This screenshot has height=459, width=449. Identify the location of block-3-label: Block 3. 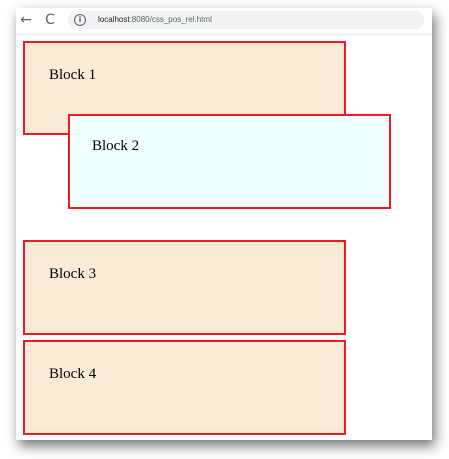
(73, 274).